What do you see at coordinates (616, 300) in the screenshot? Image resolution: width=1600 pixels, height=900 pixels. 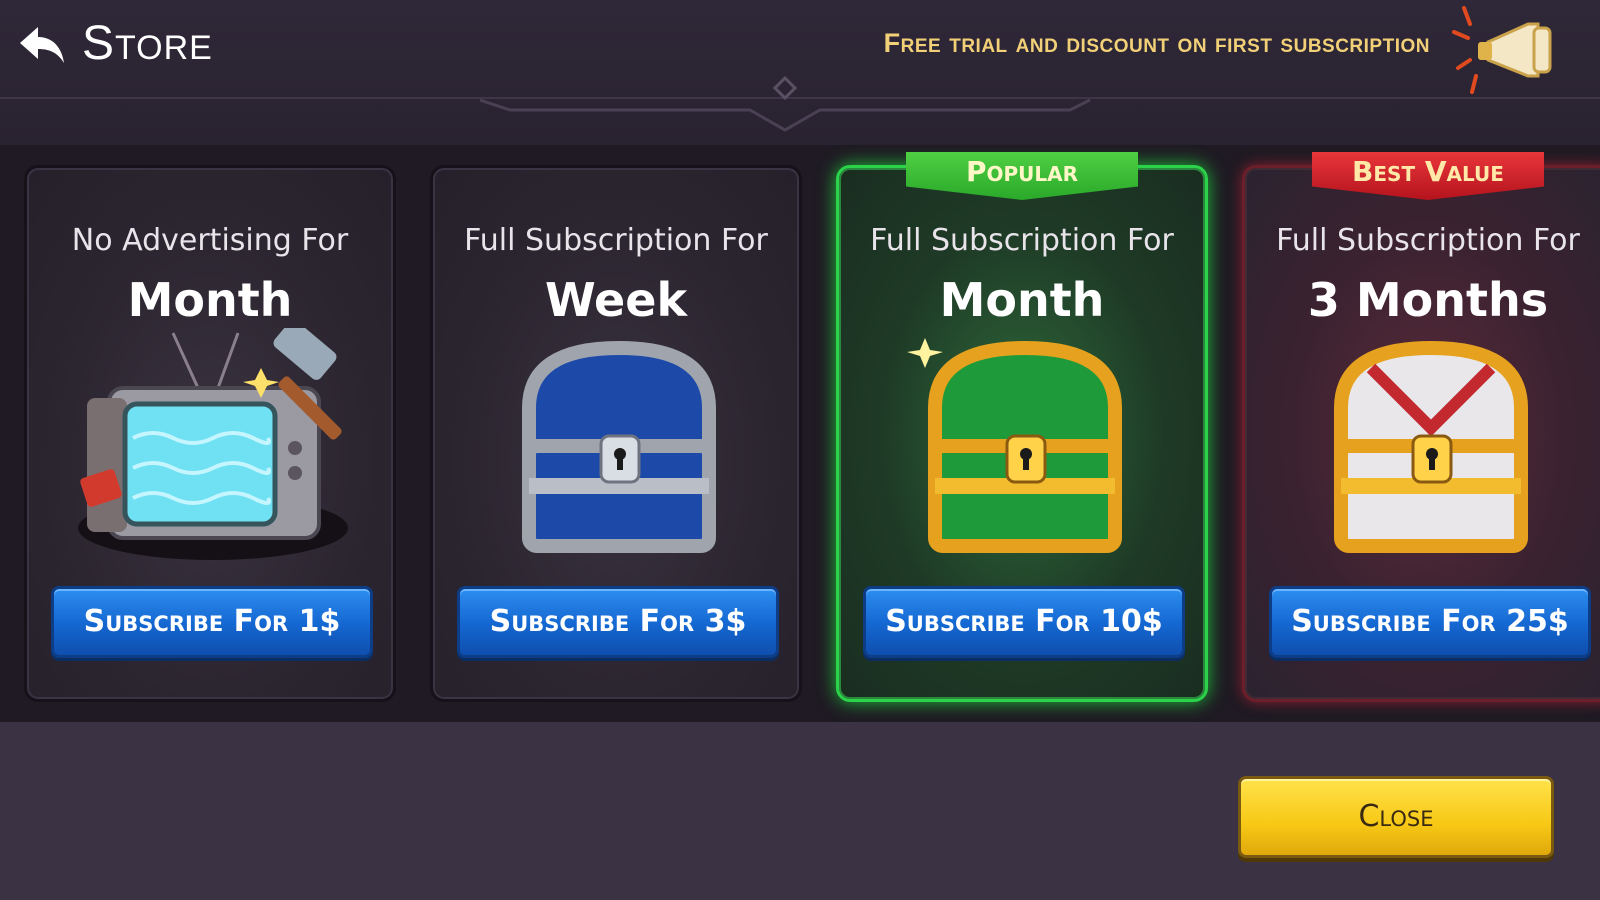 I see `card-period: Week` at bounding box center [616, 300].